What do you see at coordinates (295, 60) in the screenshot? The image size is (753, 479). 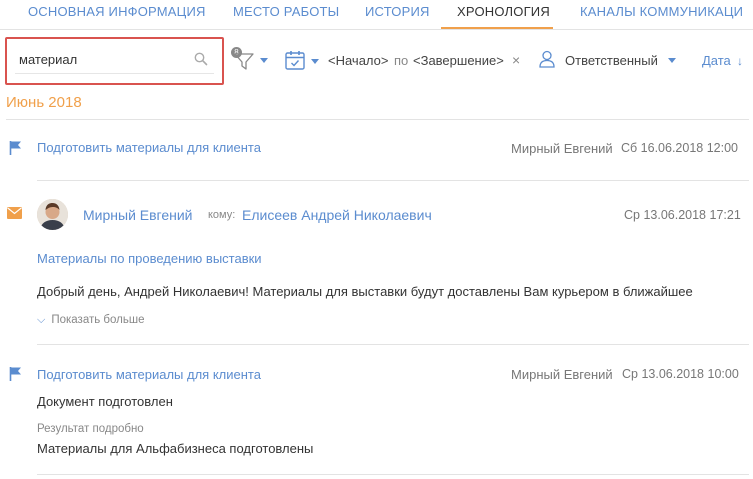 I see `calendar-icon` at bounding box center [295, 60].